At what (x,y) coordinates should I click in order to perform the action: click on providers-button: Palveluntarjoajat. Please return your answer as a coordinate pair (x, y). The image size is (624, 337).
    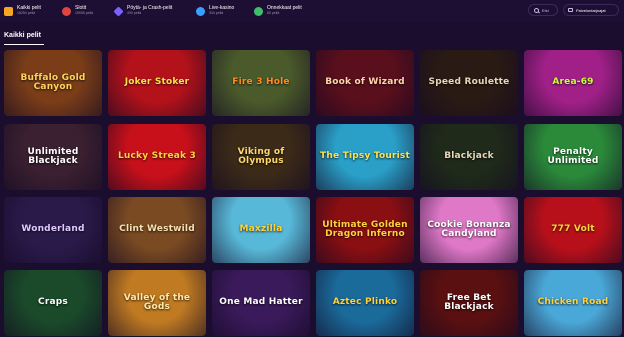
    Looking at the image, I should click on (591, 10).